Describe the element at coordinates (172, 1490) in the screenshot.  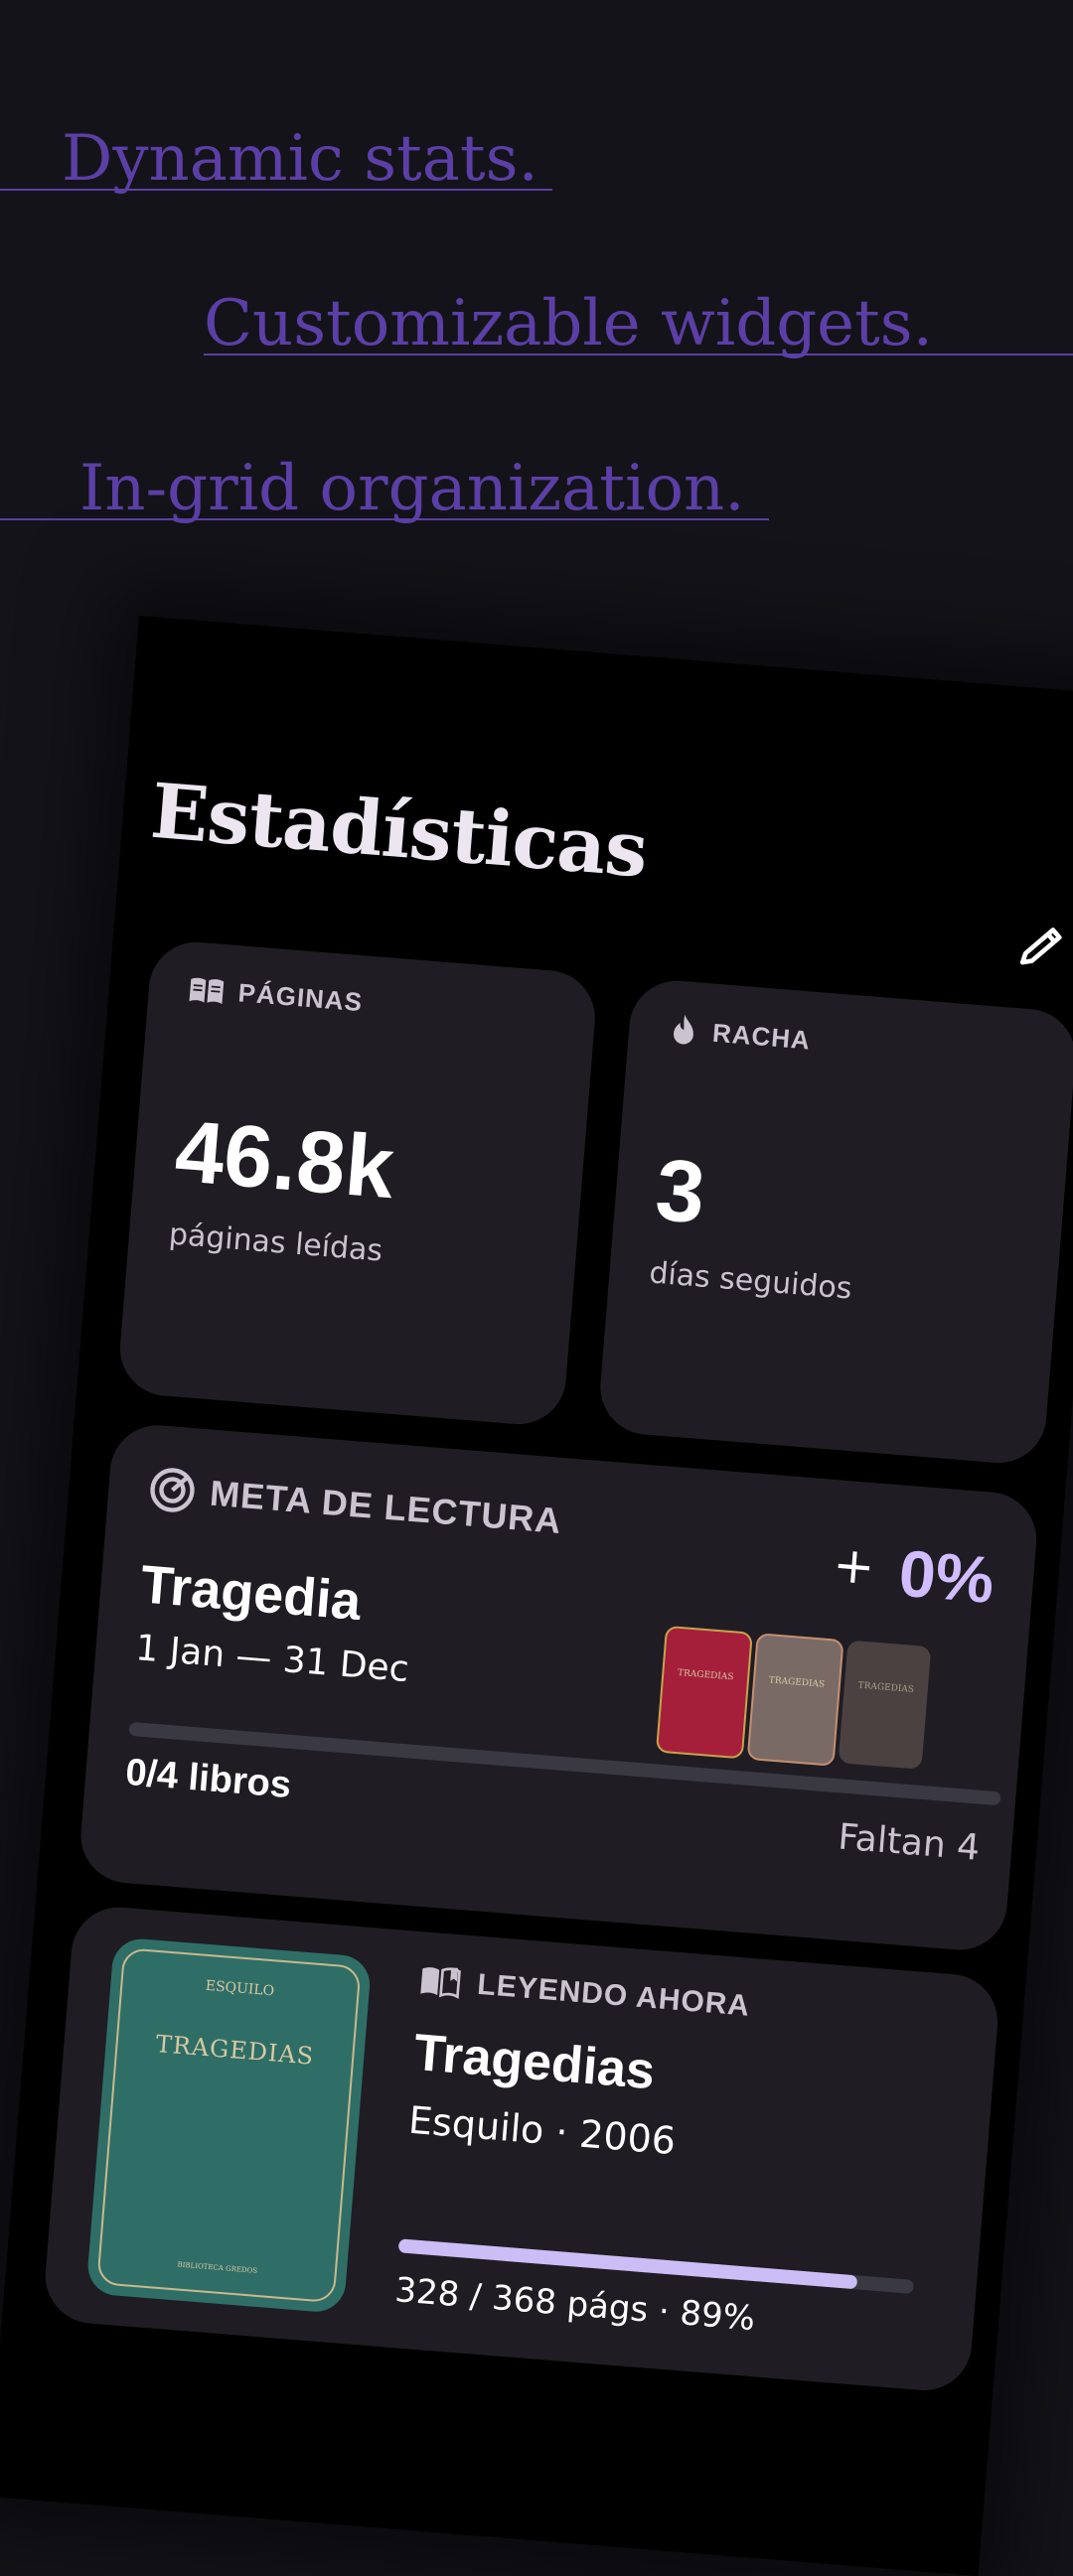
I see `target-icon` at that location.